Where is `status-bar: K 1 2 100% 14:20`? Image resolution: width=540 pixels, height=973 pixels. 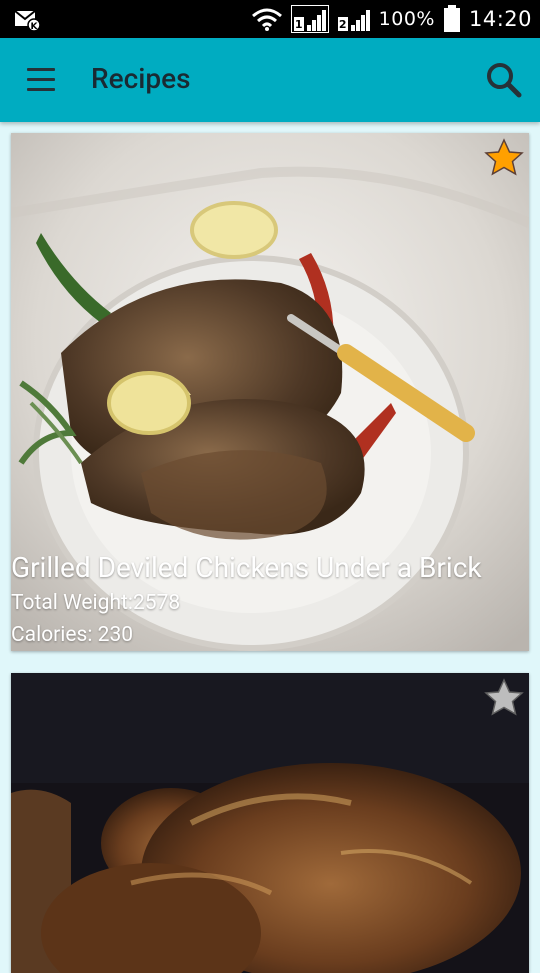
status-bar: K 1 2 100% 14:20 is located at coordinates (270, 19).